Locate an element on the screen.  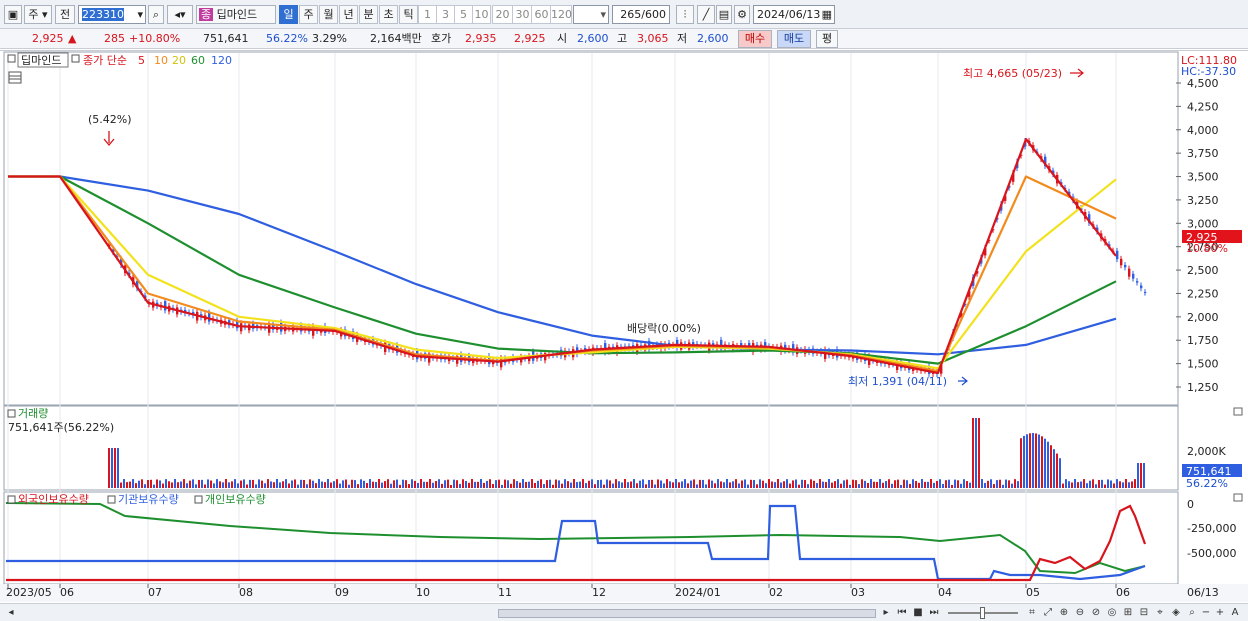
period-minute: 분 is located at coordinates (368, 14).